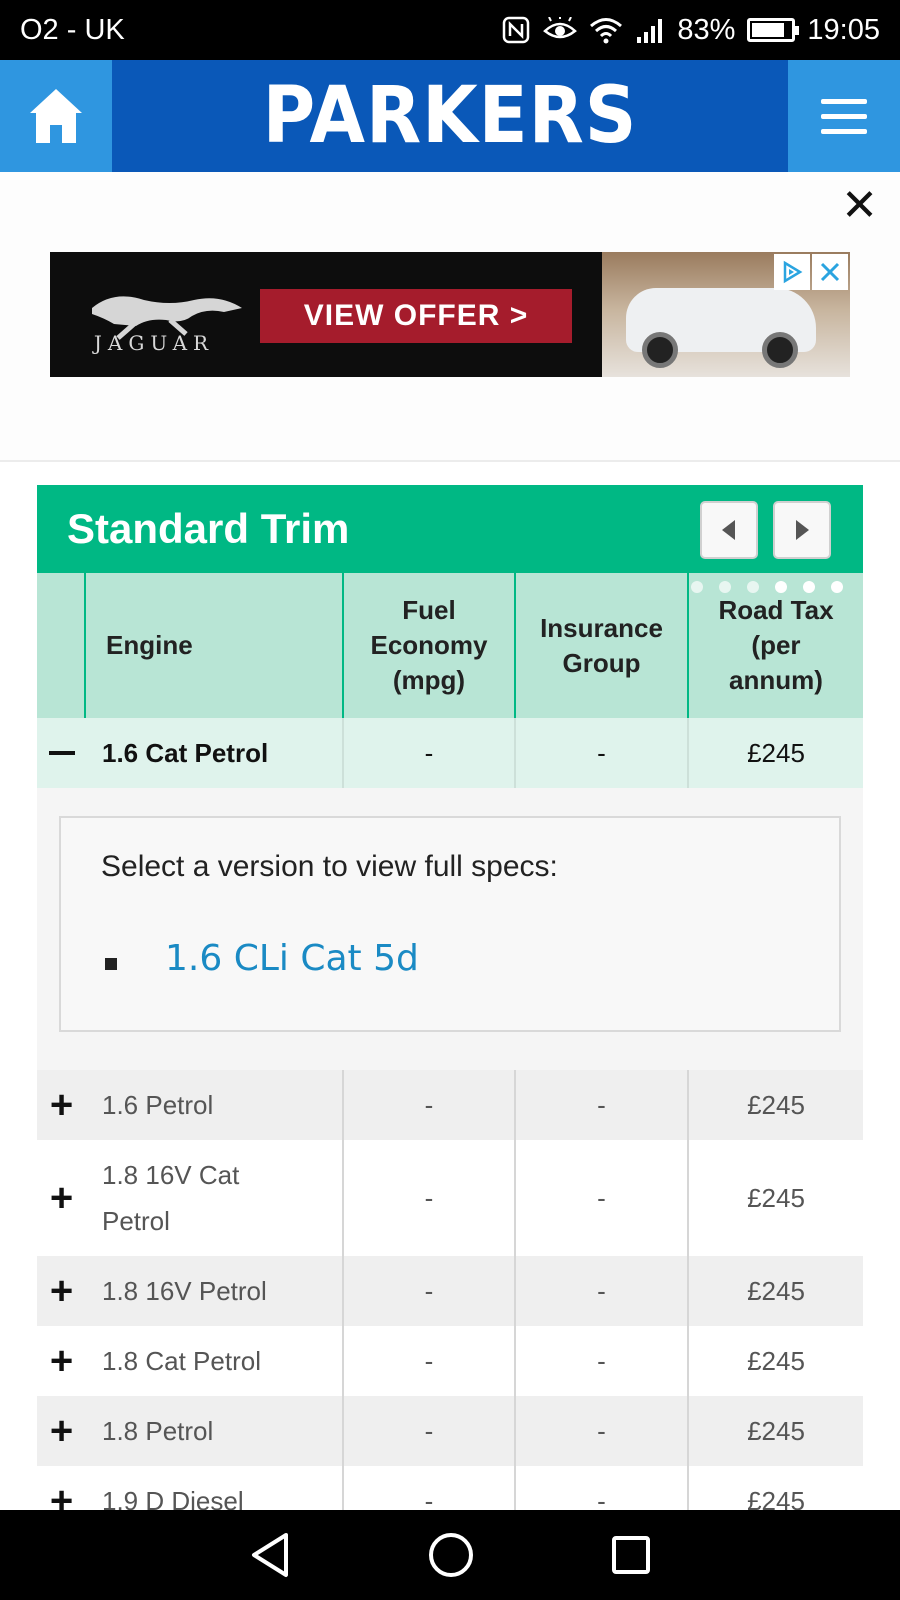 This screenshot has width=900, height=1600. I want to click on hamburger-menu-icon, so click(844, 101).